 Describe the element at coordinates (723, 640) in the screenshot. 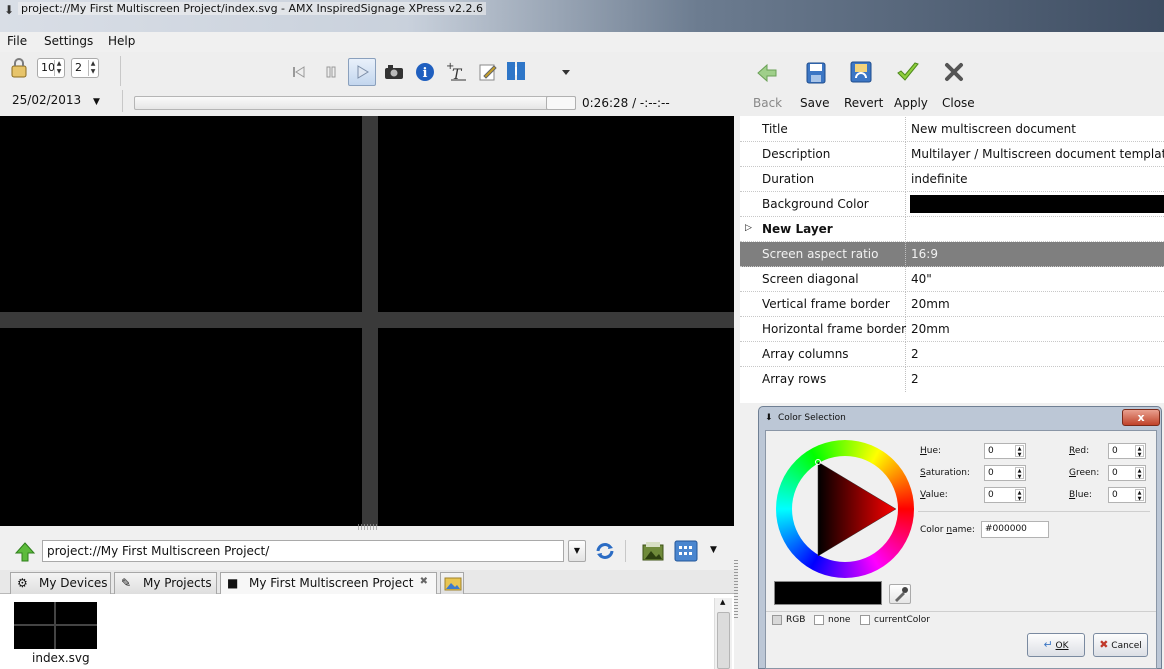

I see `scrollbar-thumb` at that location.